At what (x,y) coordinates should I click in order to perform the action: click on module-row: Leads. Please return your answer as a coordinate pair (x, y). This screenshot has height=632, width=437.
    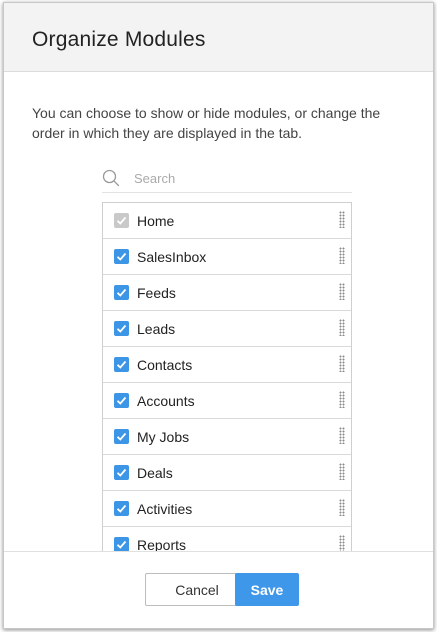
    Looking at the image, I should click on (227, 329).